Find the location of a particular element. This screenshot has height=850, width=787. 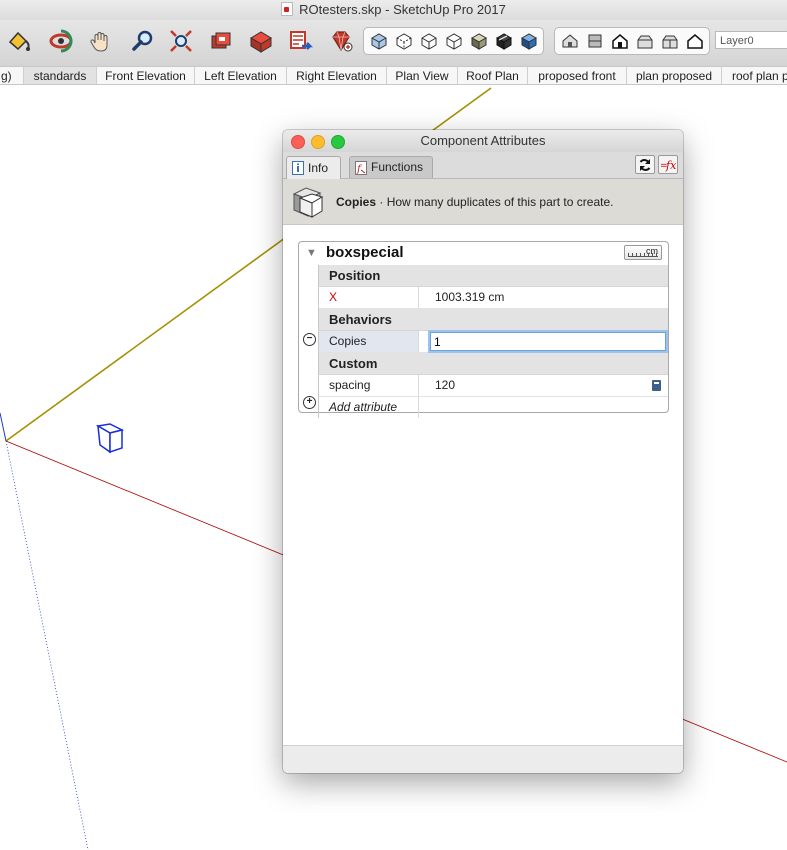

component-box-icon is located at coordinates (308, 202).